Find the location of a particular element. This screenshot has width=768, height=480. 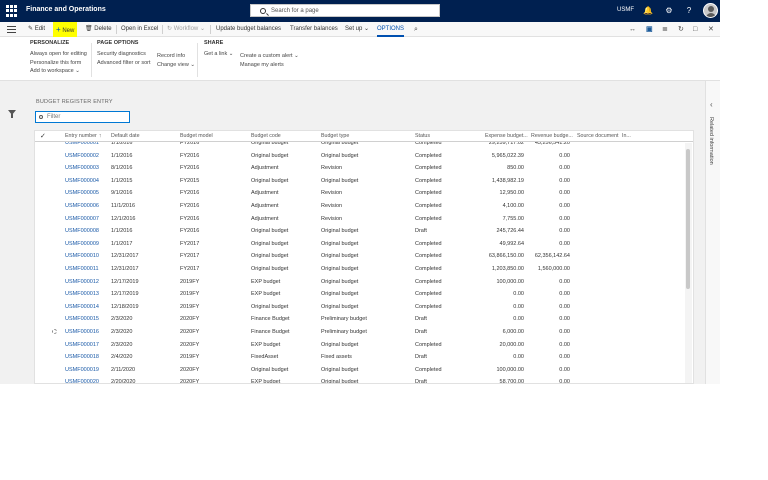

column-header-budget-code: Budget code is located at coordinates (266, 136).